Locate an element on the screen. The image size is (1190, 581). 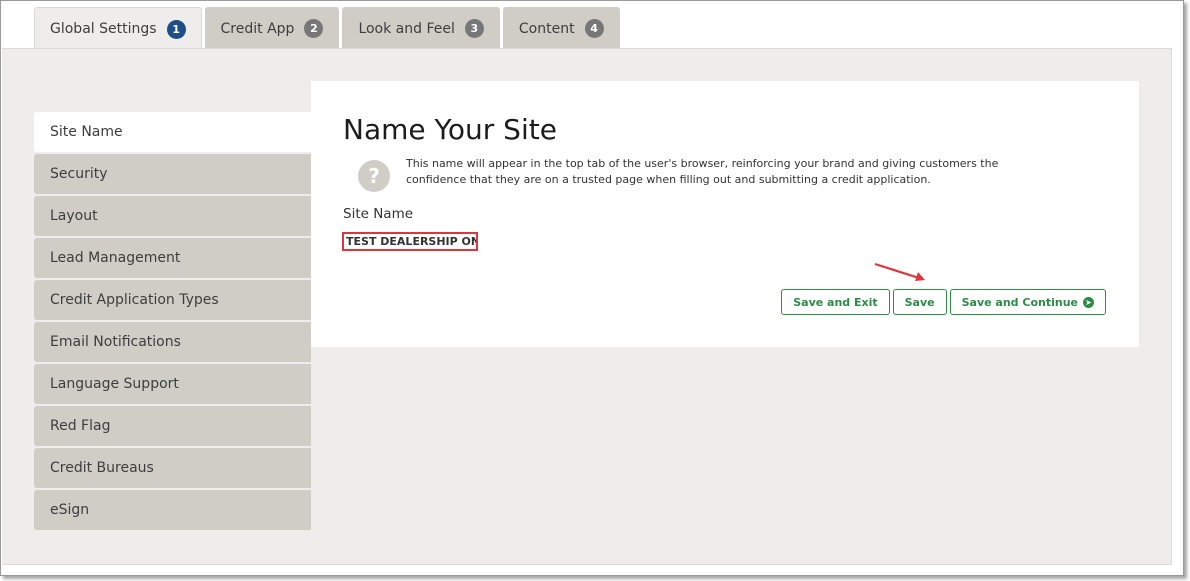
save-and-continue-button: Save and Continue ➤ is located at coordinates (1027, 302).